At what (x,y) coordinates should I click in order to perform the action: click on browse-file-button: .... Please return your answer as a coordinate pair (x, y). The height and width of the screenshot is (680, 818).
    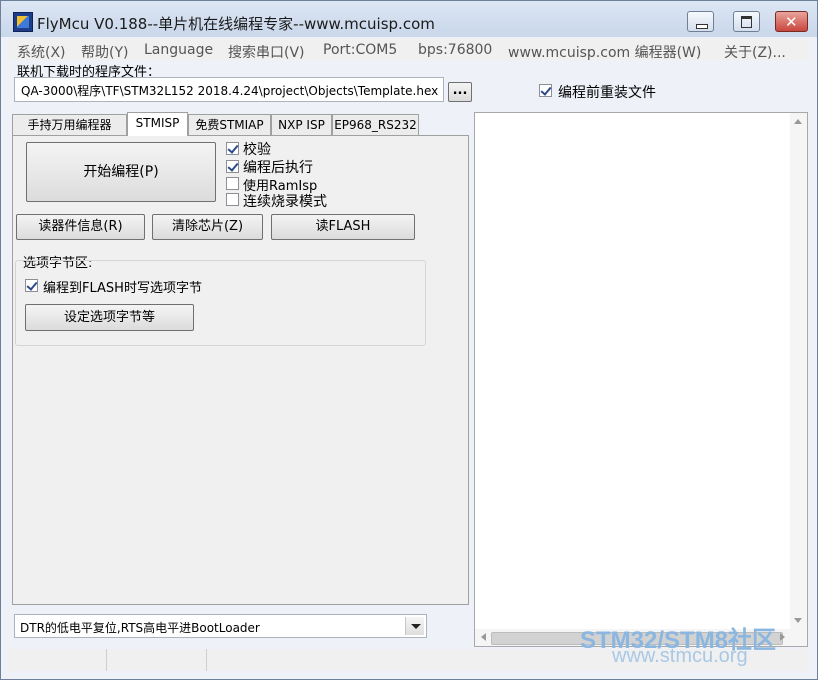
    Looking at the image, I should click on (460, 92).